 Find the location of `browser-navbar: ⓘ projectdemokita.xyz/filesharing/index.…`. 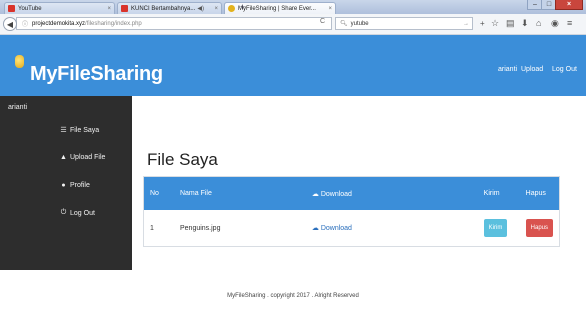

browser-navbar: ⓘ projectdemokita.xyz/filesharing/index.… is located at coordinates (293, 24).